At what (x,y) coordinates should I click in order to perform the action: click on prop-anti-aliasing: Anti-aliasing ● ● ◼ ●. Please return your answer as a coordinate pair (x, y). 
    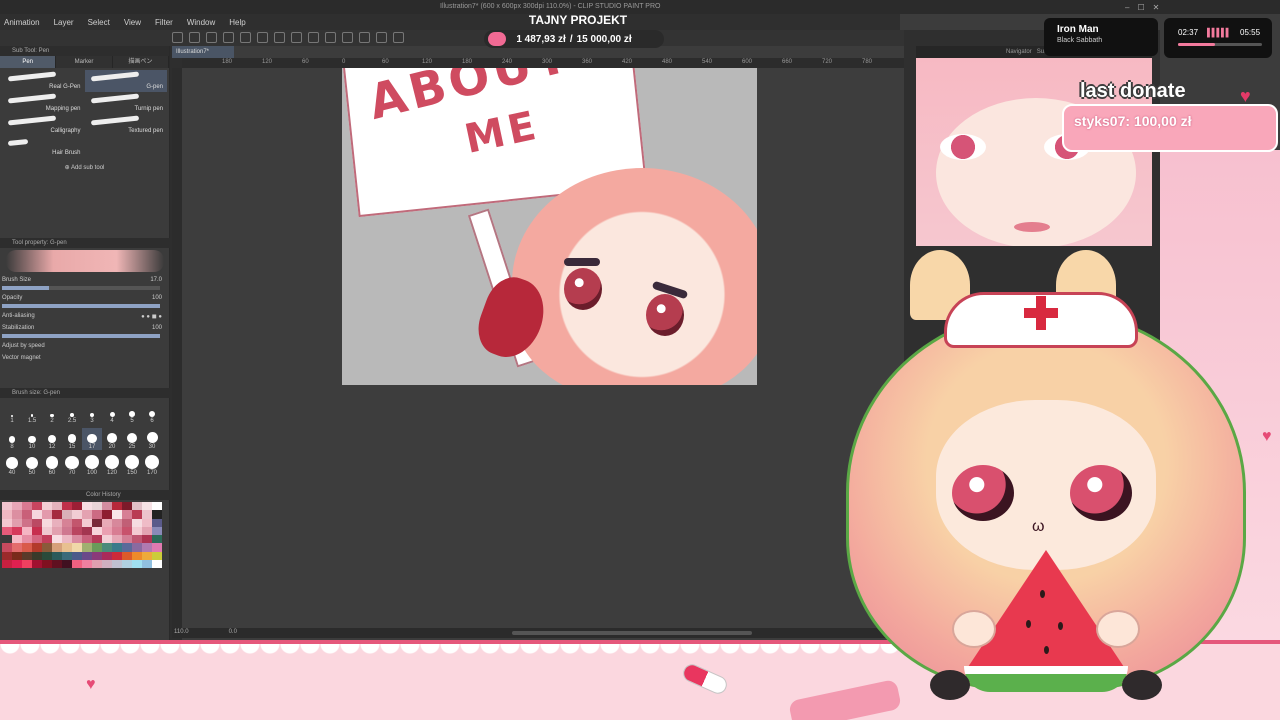
    Looking at the image, I should click on (85, 316).